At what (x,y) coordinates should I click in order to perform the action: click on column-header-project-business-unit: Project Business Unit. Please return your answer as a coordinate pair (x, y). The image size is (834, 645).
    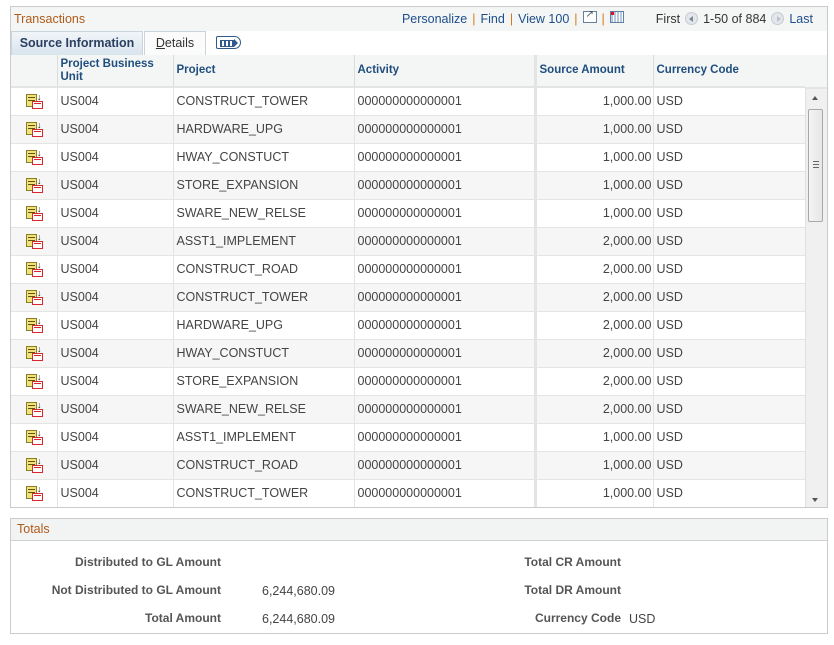
    Looking at the image, I should click on (115, 71).